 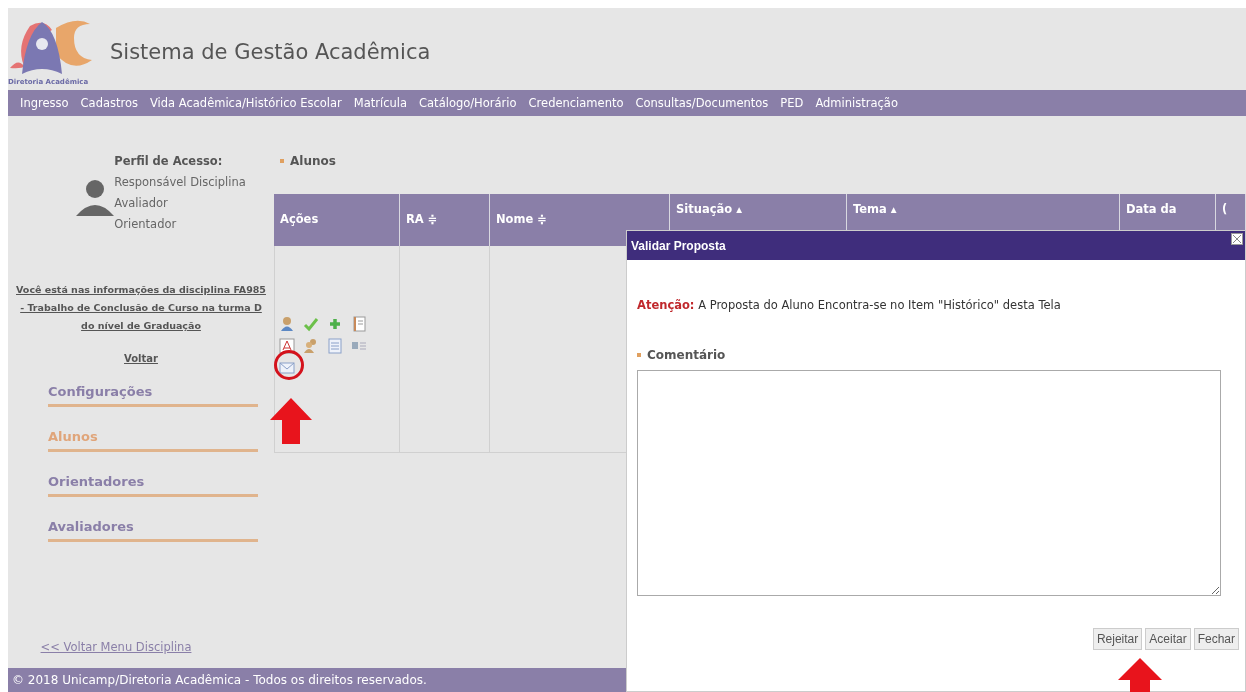 What do you see at coordinates (146, 224) in the screenshot?
I see `profile-role: Orientador` at bounding box center [146, 224].